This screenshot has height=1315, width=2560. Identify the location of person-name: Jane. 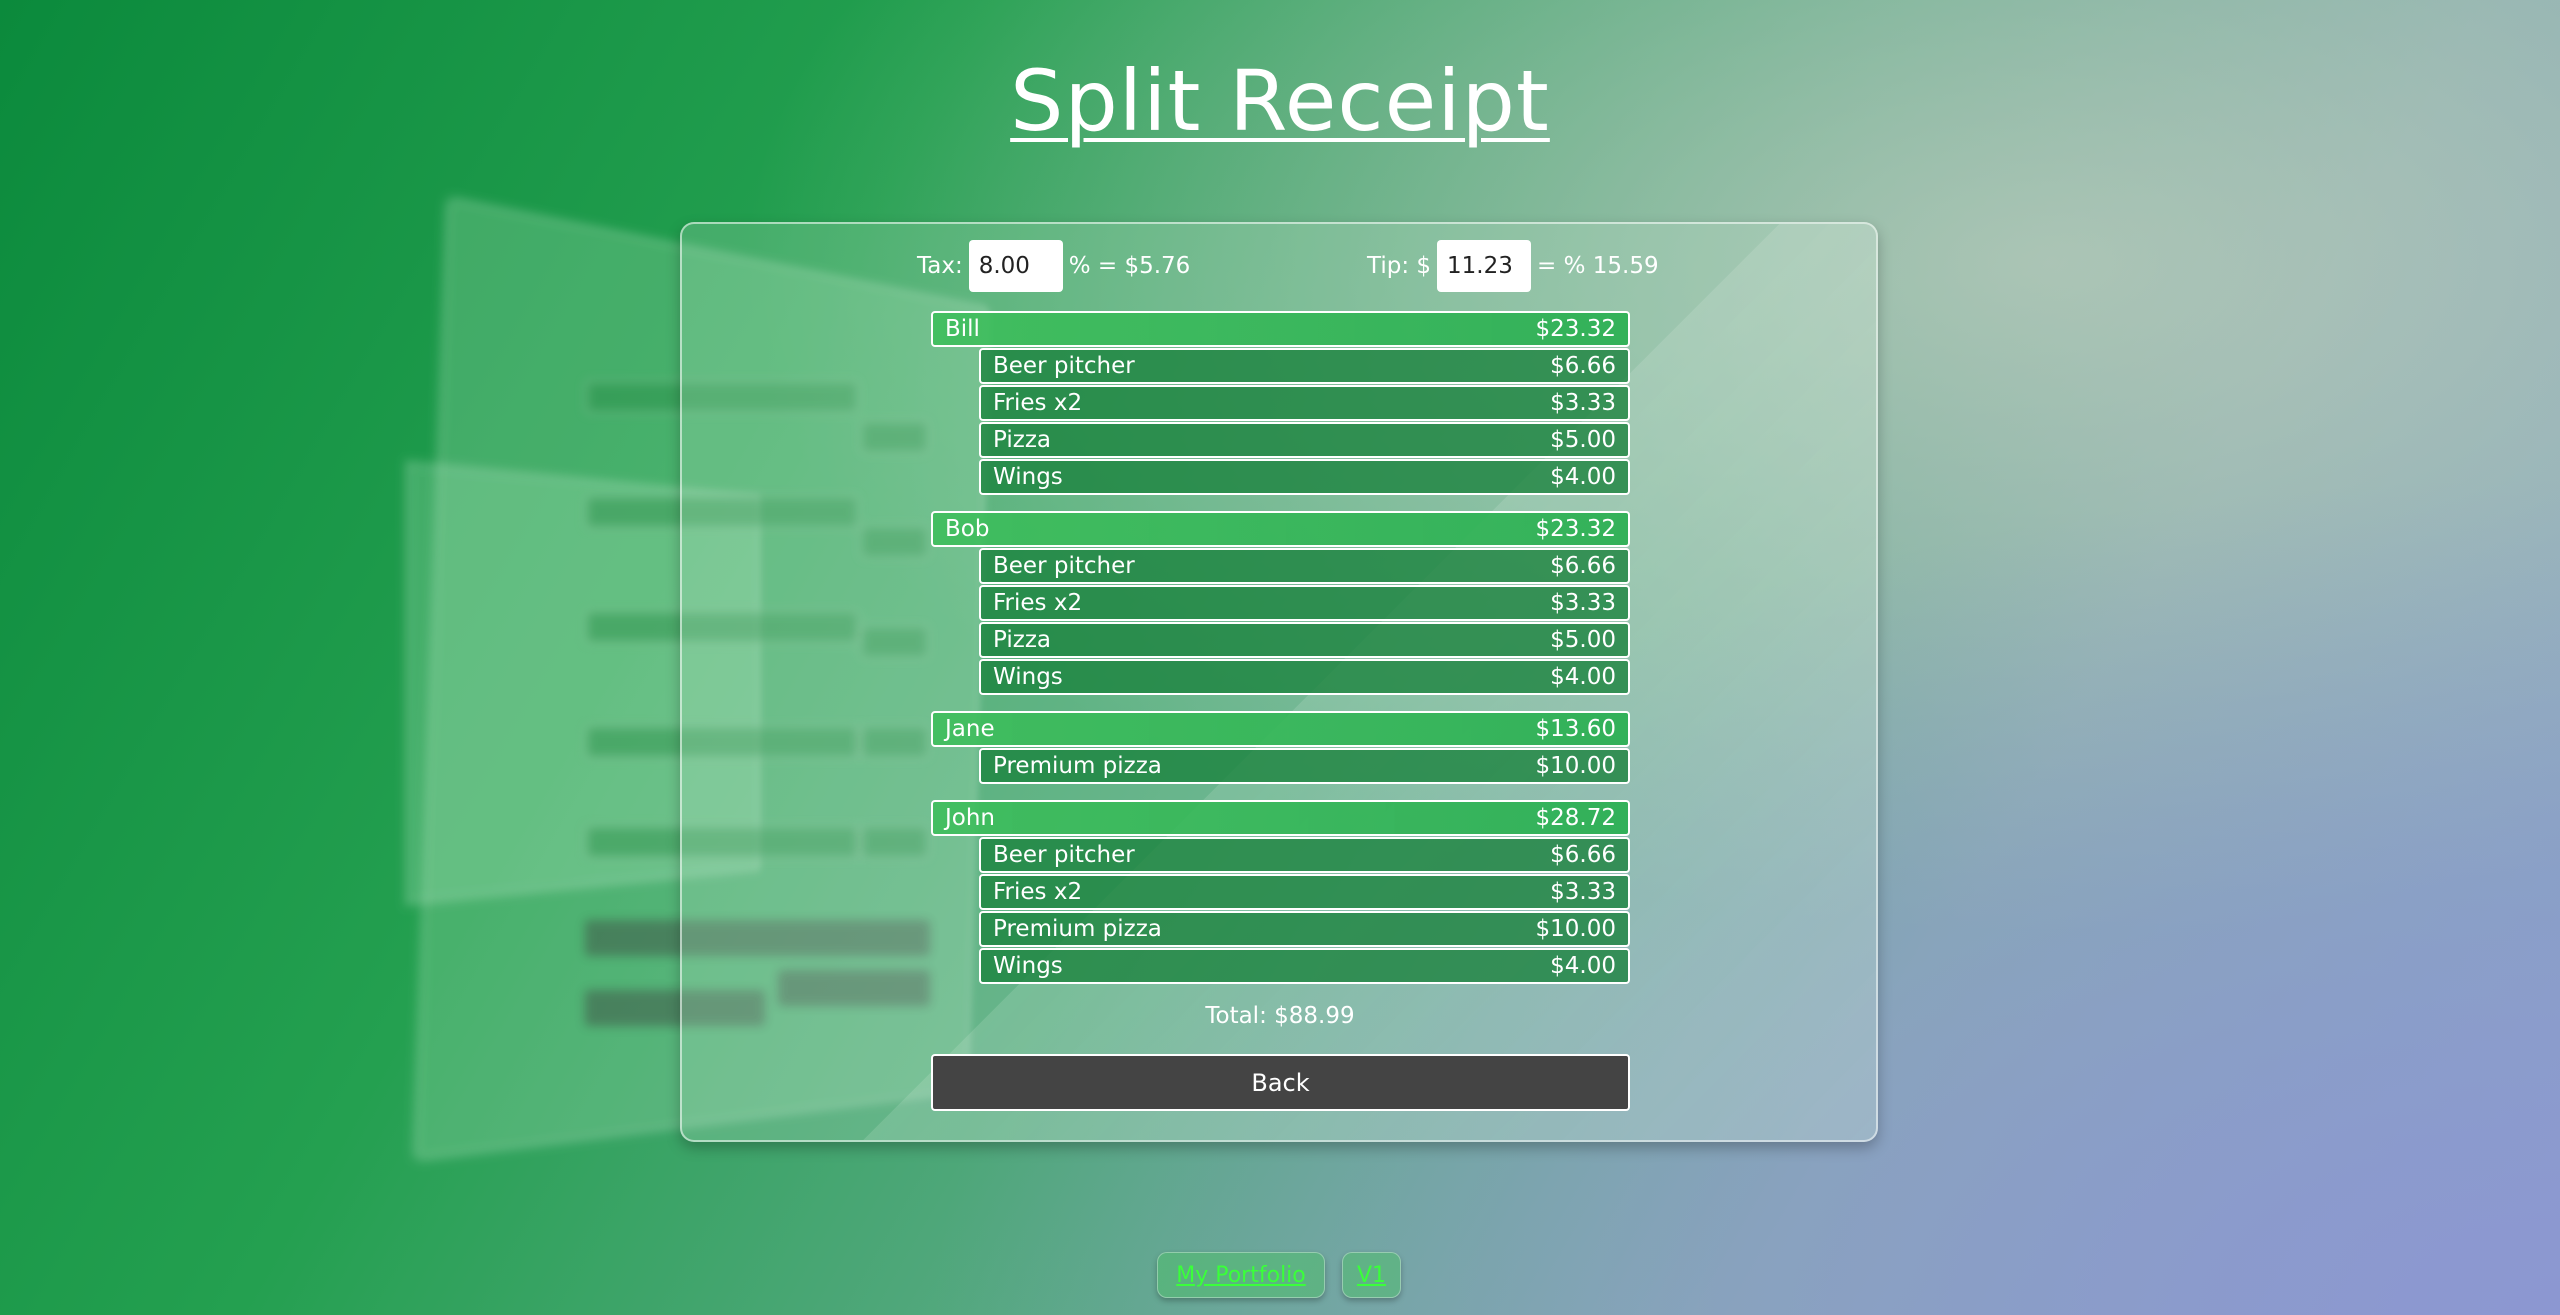
(970, 729).